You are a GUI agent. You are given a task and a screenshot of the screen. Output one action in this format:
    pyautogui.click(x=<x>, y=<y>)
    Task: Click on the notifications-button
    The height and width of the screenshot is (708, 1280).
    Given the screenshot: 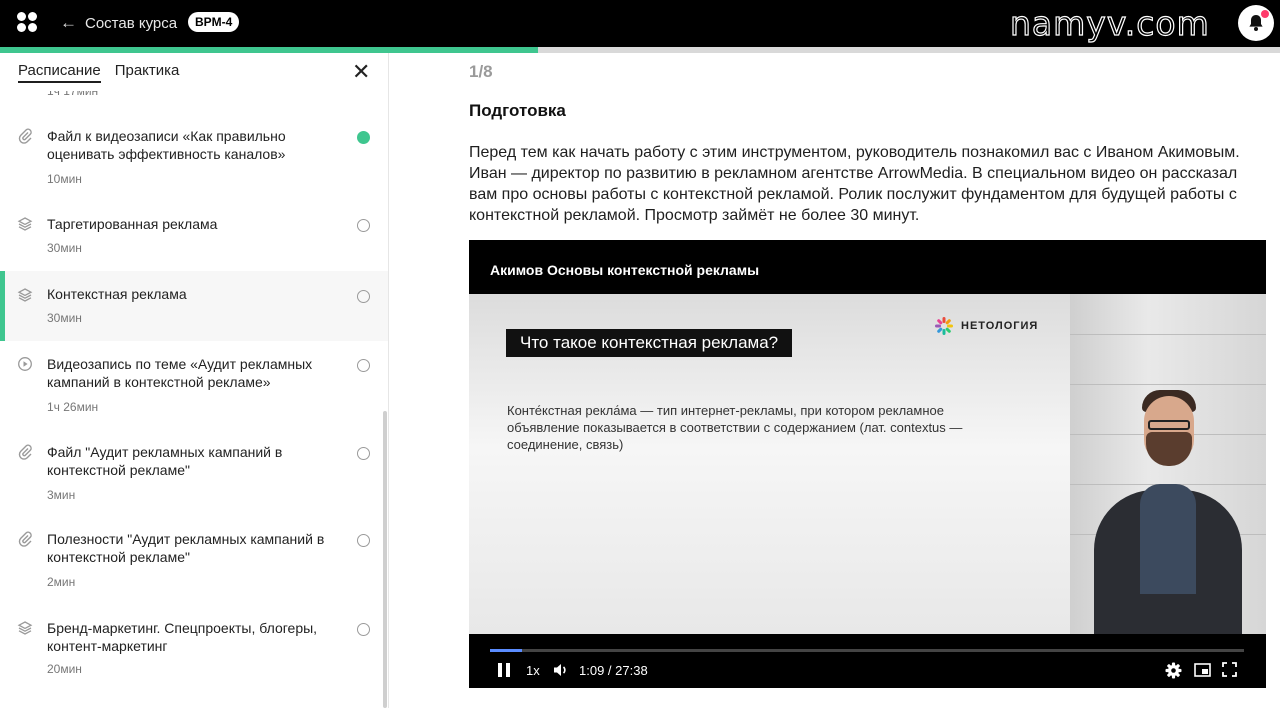 What is the action you would take?
    pyautogui.click(x=1256, y=23)
    